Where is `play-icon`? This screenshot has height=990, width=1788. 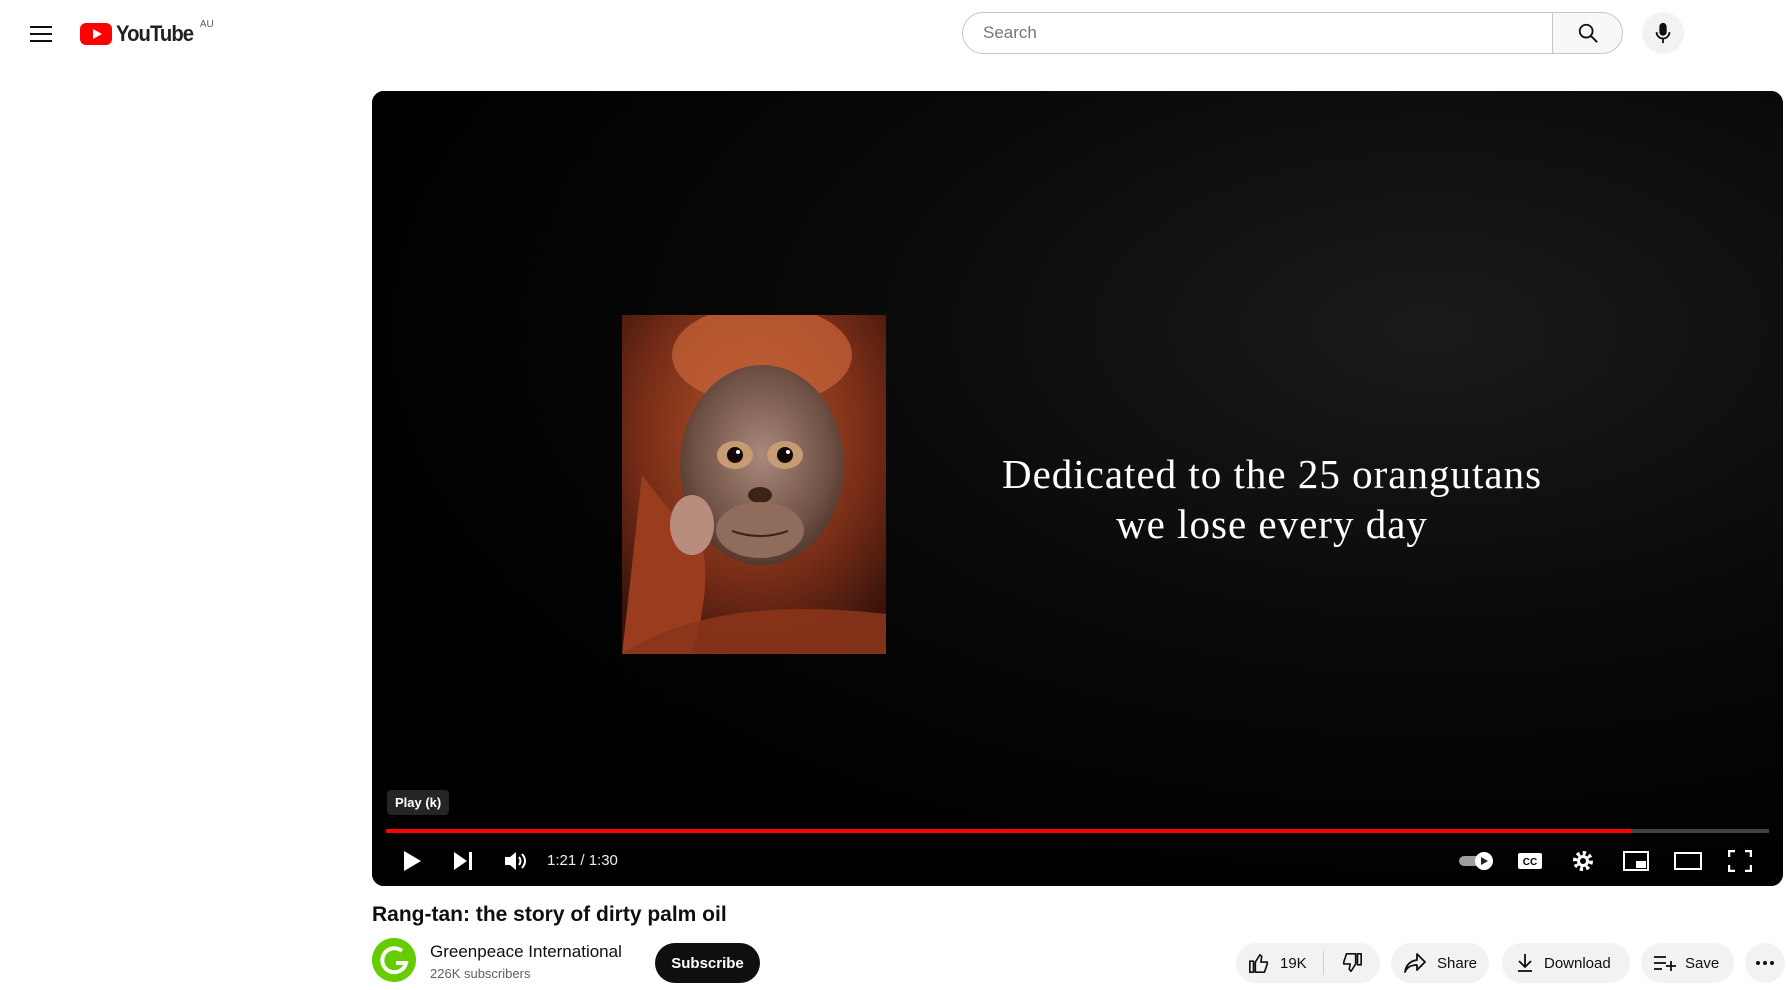 play-icon is located at coordinates (412, 861).